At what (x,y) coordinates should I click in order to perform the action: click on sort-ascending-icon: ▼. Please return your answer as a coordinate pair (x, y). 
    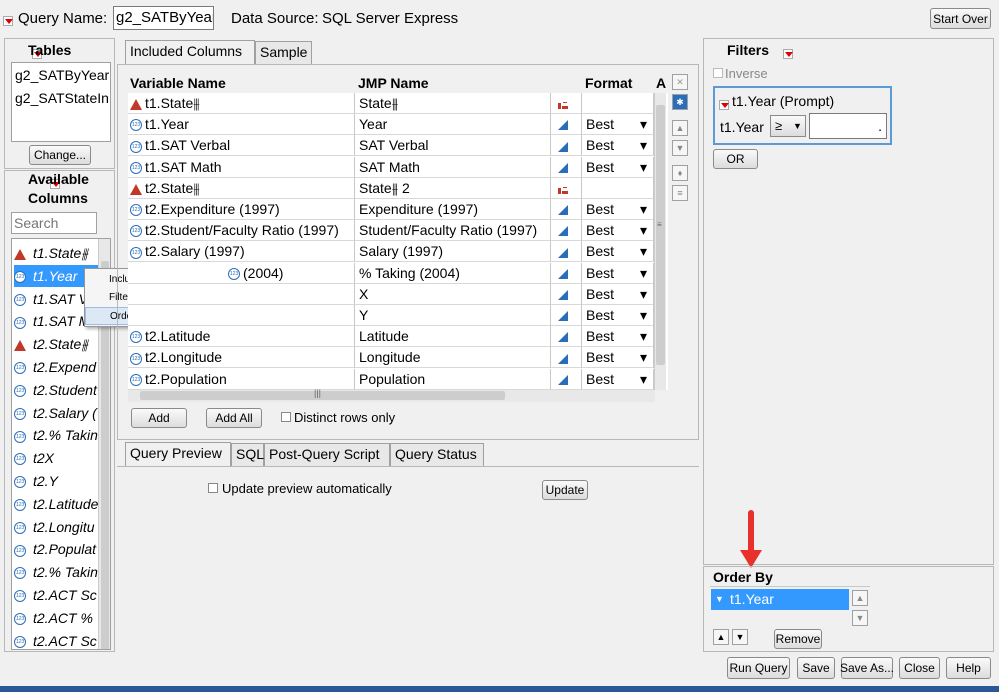
    Looking at the image, I should click on (719, 599).